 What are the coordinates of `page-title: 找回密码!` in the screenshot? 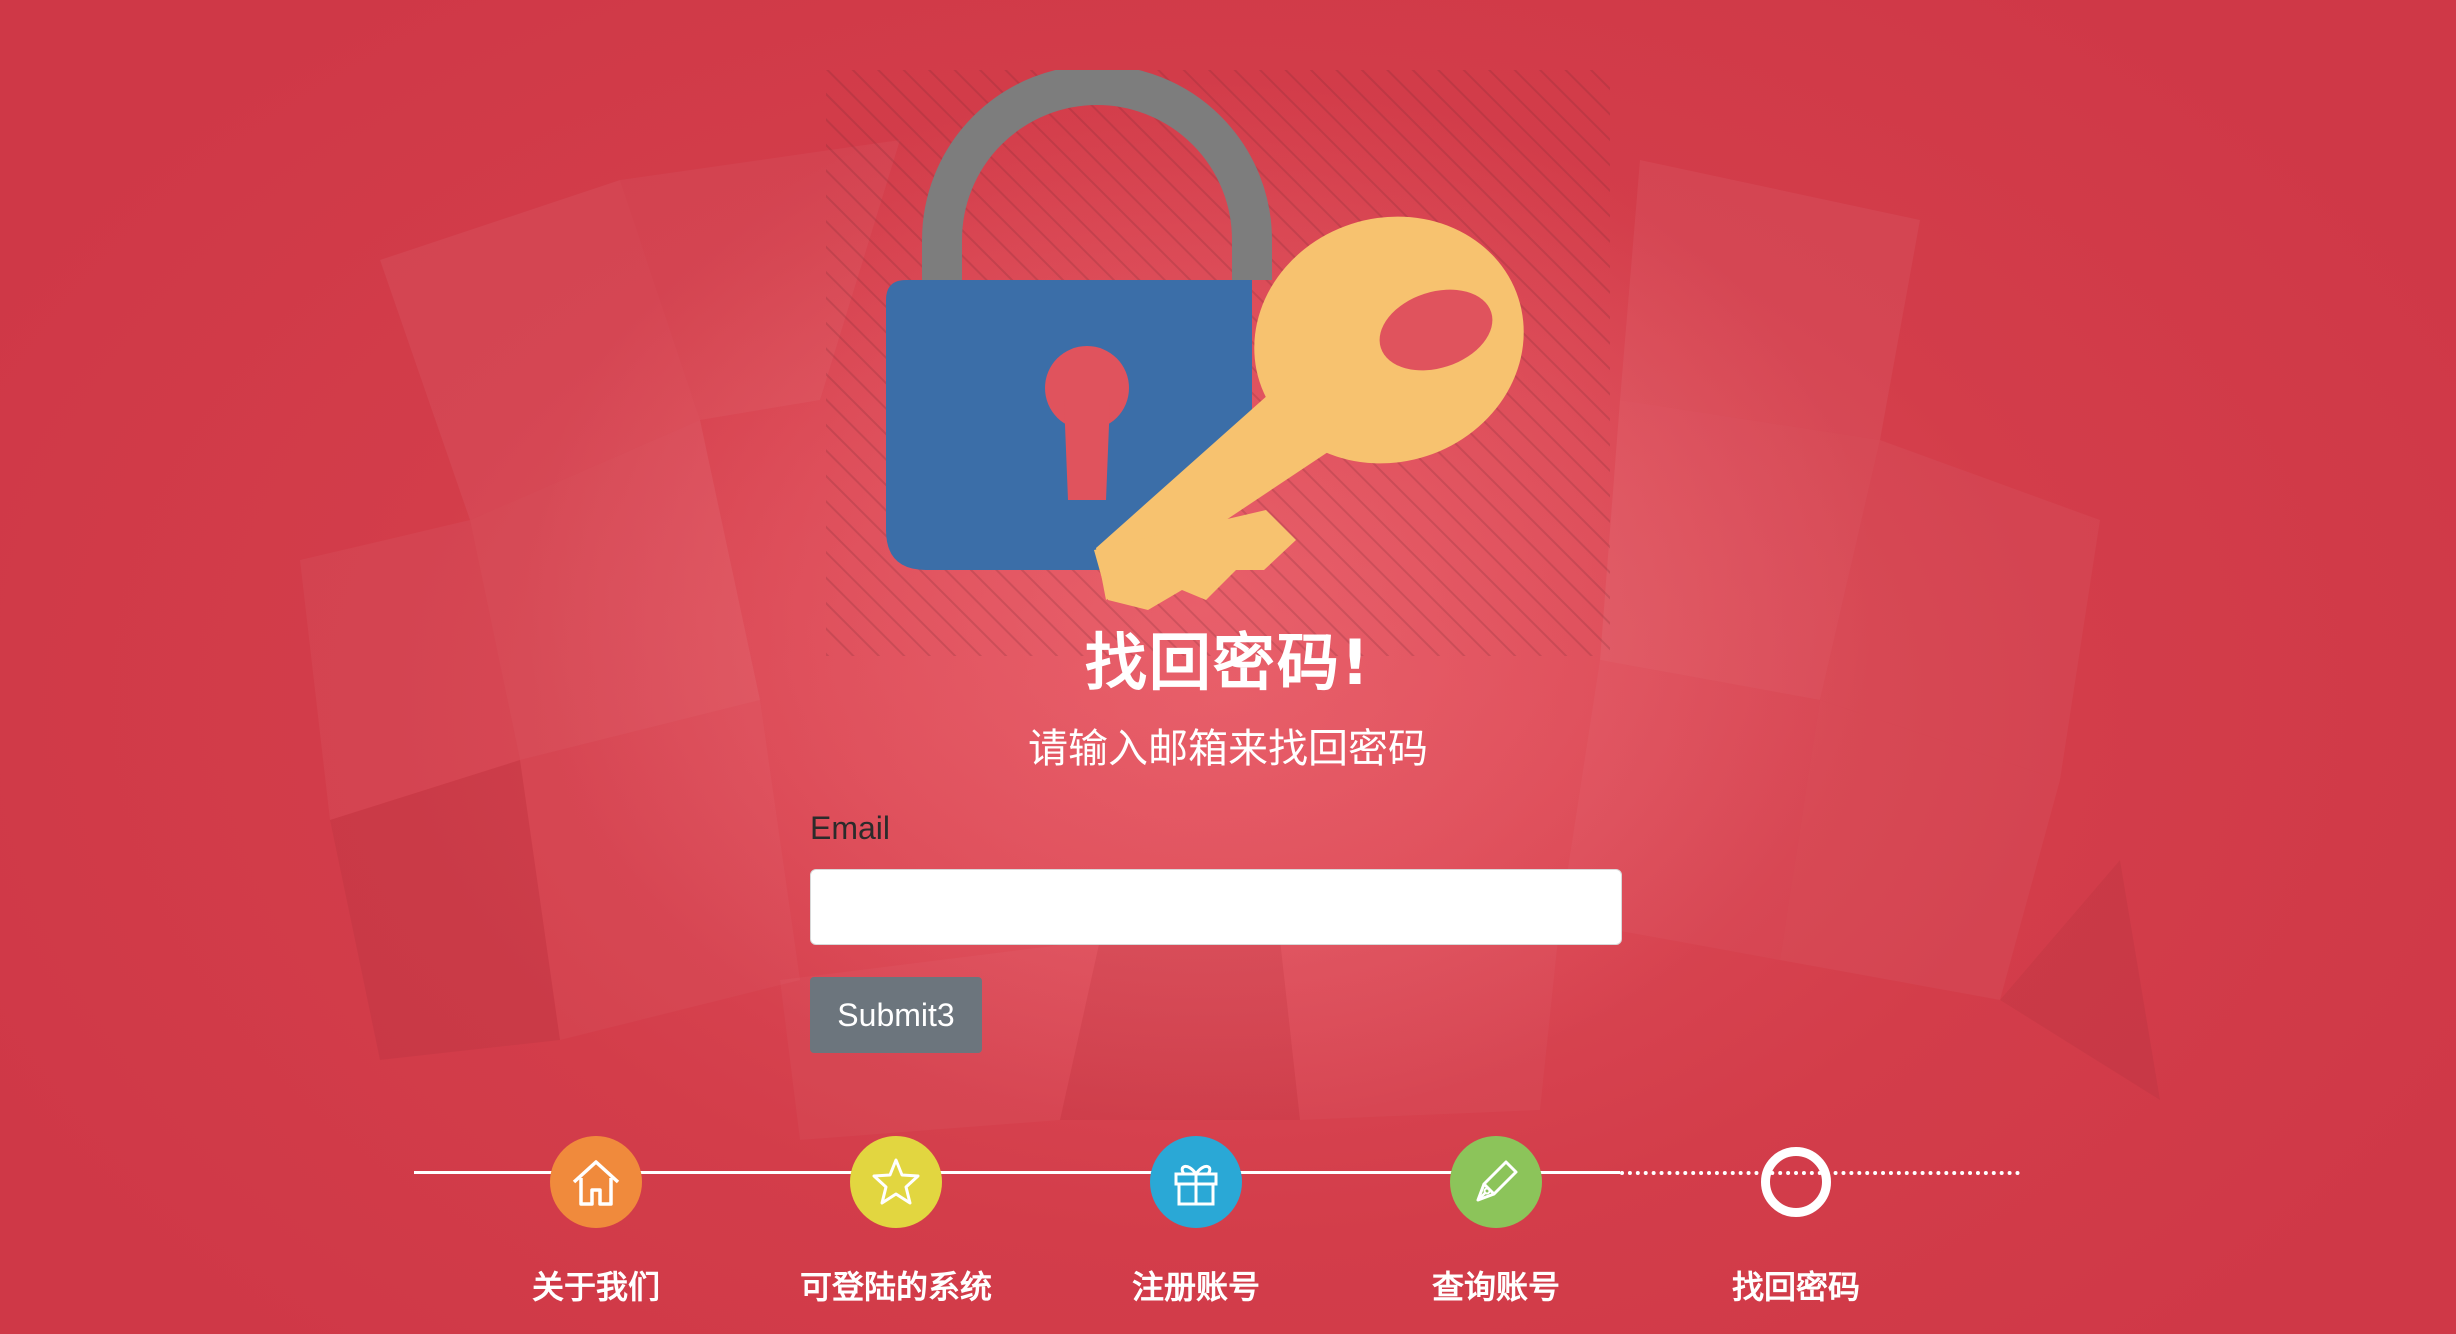 It's located at (1228, 662).